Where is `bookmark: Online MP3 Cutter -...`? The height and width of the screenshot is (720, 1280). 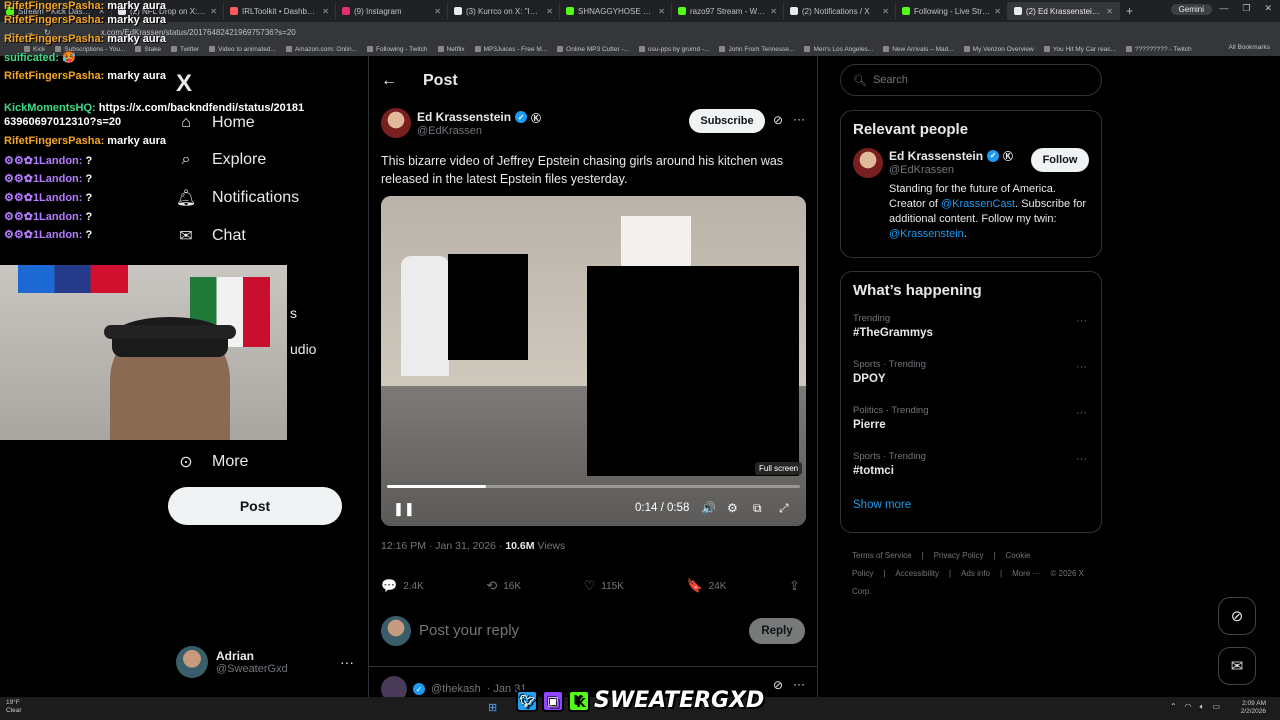 bookmark: Online MP3 Cutter -... is located at coordinates (593, 49).